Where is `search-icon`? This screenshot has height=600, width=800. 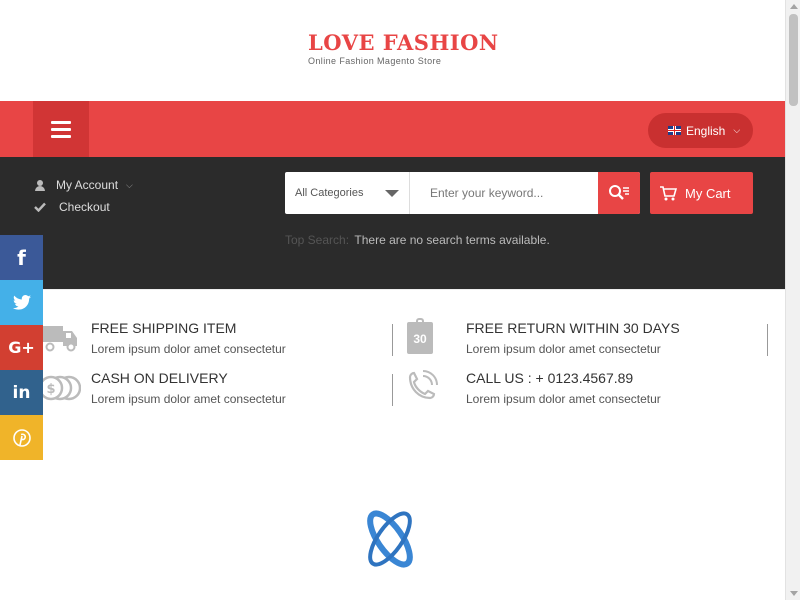
search-icon is located at coordinates (619, 192).